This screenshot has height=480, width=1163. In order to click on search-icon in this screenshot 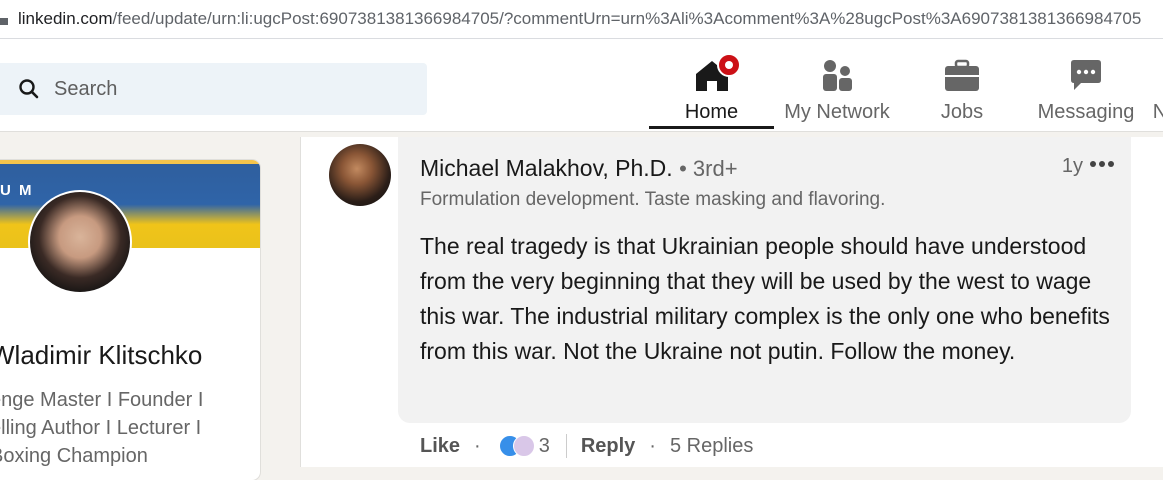, I will do `click(29, 89)`.